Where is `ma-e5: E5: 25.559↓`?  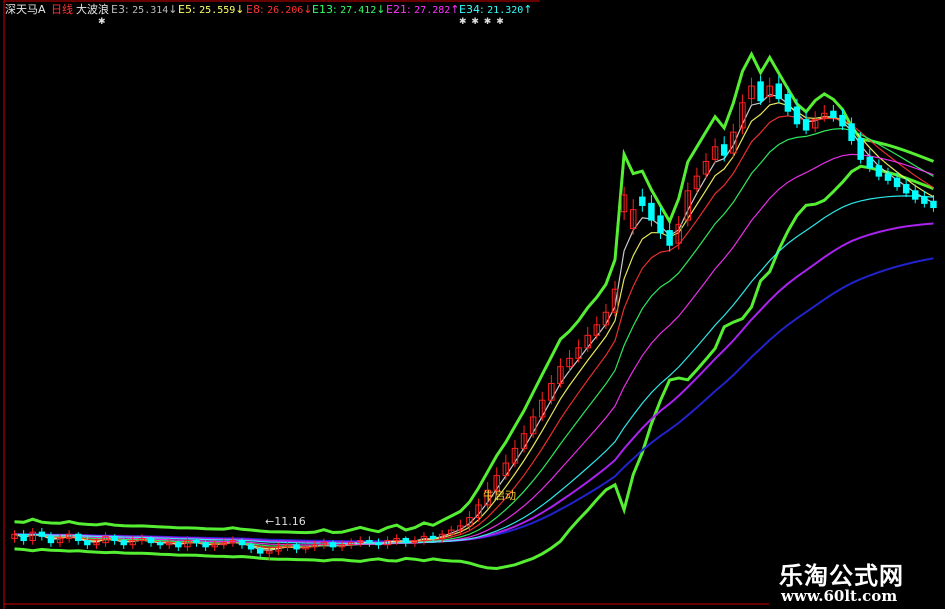 ma-e5: E5: 25.559↓ is located at coordinates (211, 10).